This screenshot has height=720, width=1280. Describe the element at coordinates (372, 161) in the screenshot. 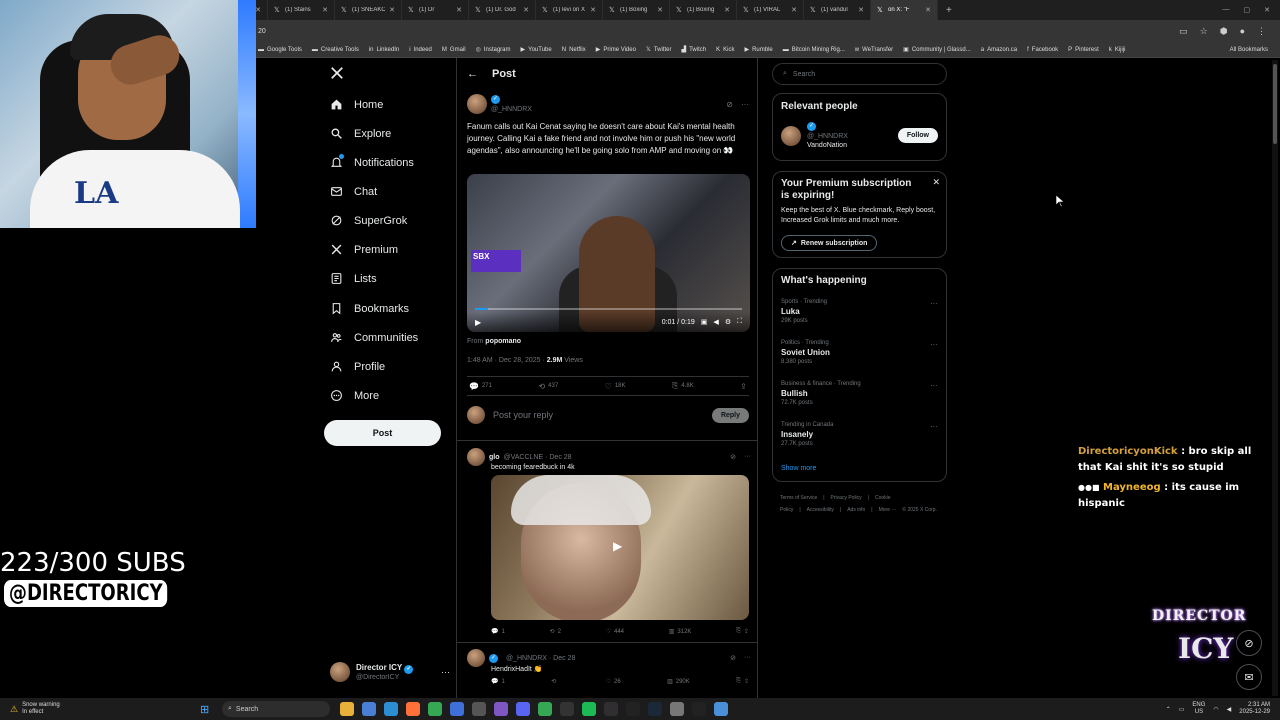

I see `nav-item-notifications: Notifications` at that location.